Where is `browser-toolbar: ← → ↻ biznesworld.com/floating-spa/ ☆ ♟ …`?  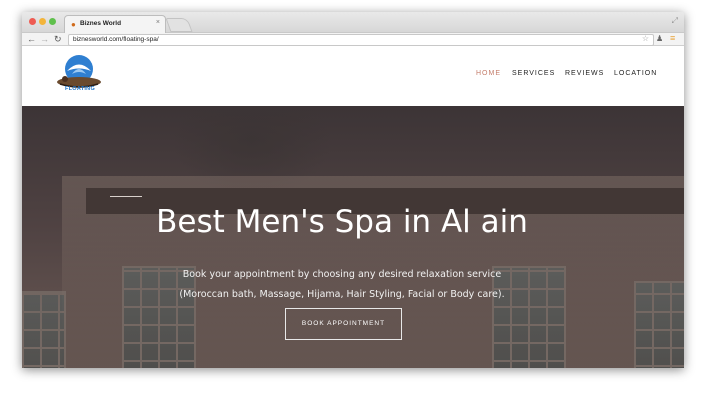 browser-toolbar: ← → ↻ biznesworld.com/floating-spa/ ☆ ♟ … is located at coordinates (353, 39).